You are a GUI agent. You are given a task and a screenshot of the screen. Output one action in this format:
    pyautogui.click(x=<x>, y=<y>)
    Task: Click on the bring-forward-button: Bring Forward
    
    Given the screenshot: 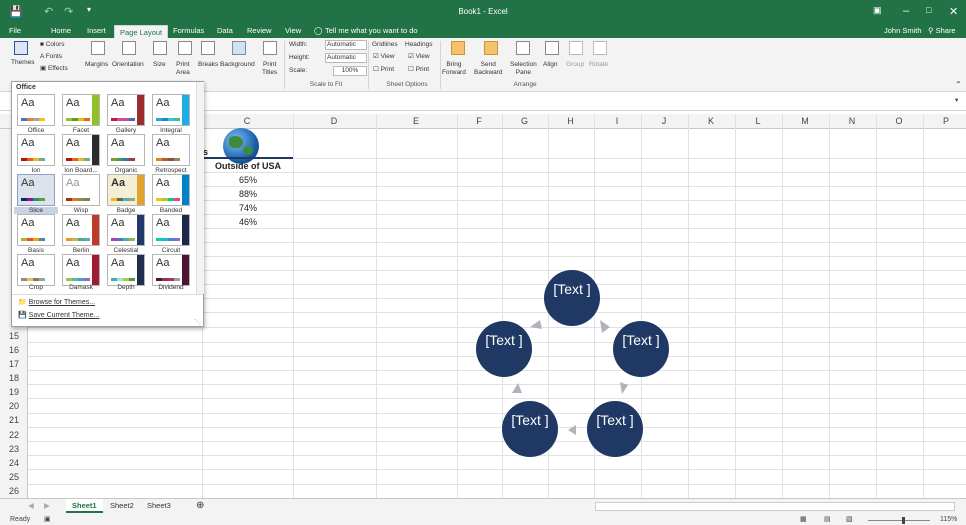 What is the action you would take?
    pyautogui.click(x=454, y=69)
    